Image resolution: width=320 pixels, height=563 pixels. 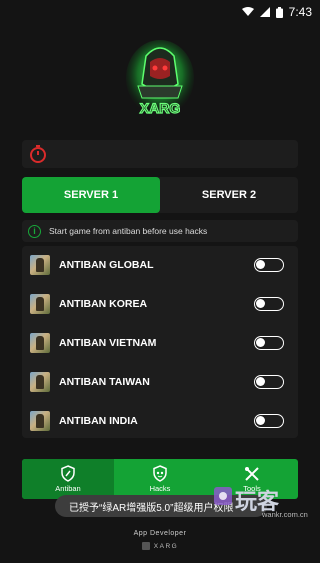 I want to click on footer-developer: XARG, so click(x=160, y=546).